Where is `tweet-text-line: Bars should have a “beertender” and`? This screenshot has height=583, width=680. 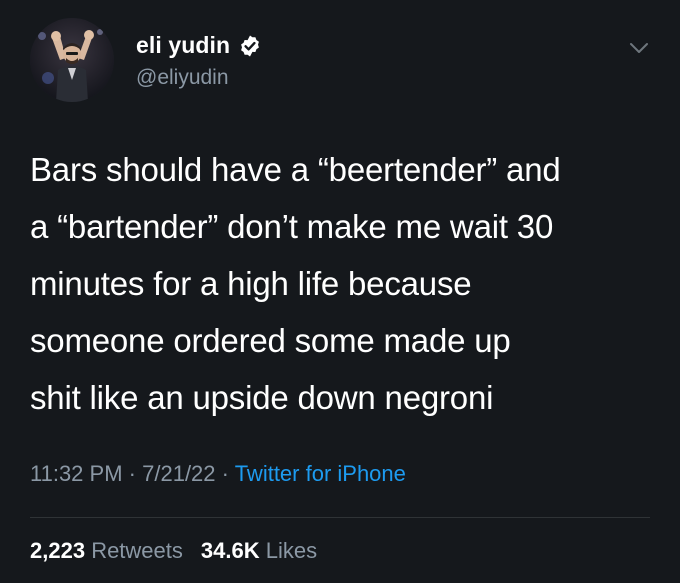
tweet-text-line: Bars should have a “beertender” and is located at coordinates (295, 169).